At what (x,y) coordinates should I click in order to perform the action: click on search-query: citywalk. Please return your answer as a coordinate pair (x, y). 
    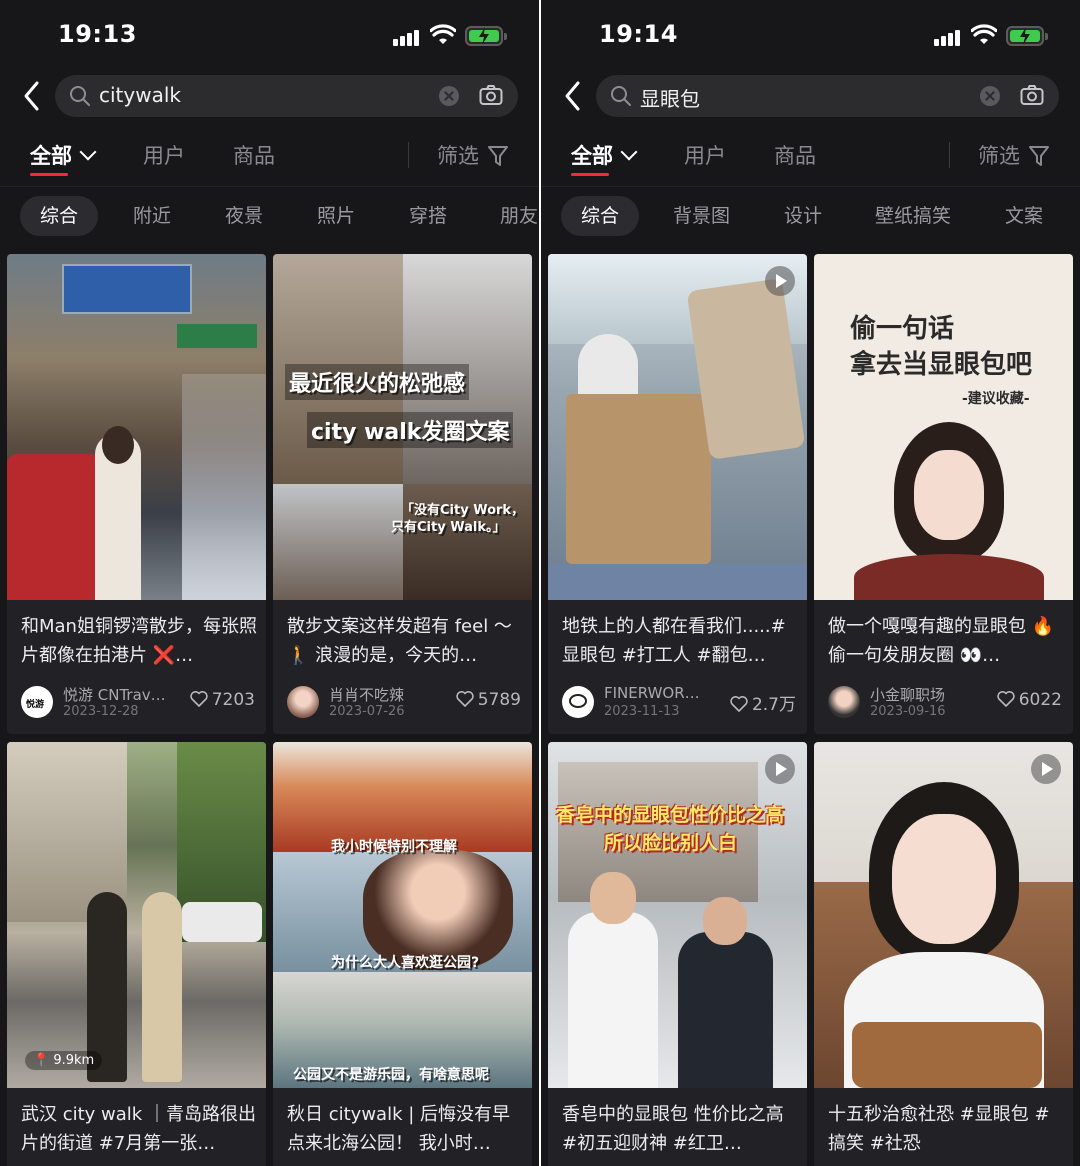
    Looking at the image, I should click on (140, 95).